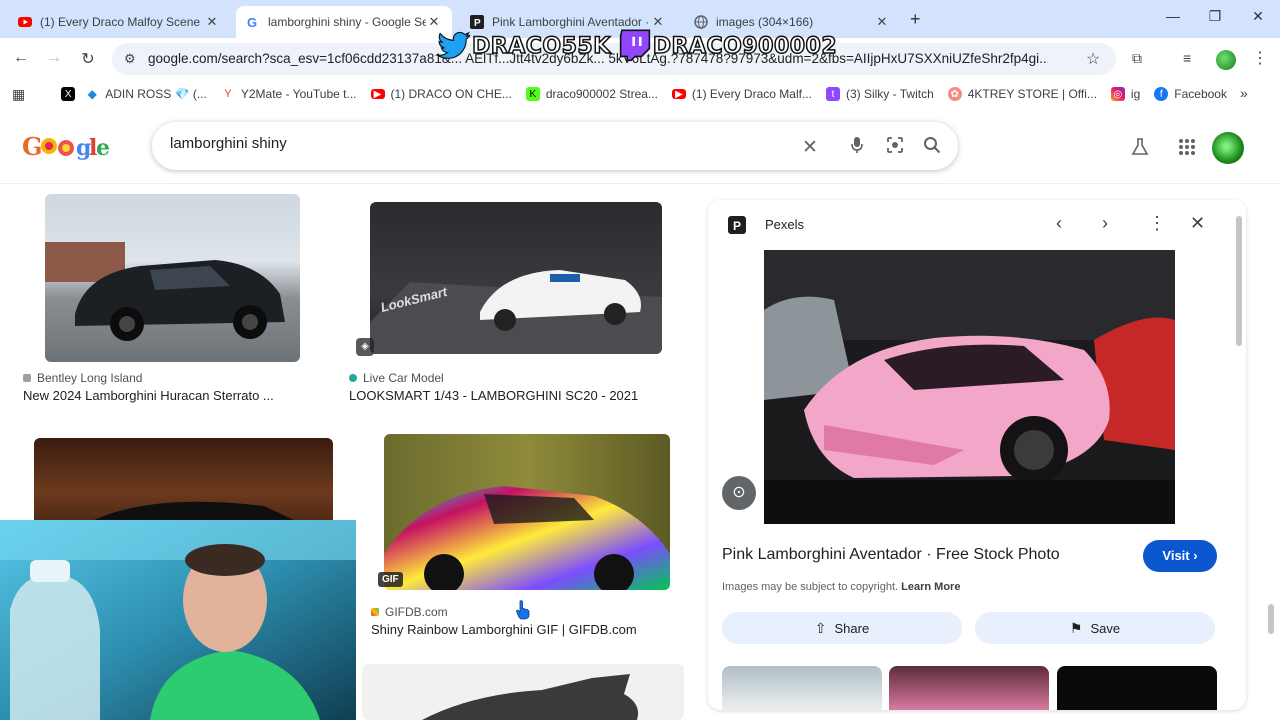 This screenshot has width=1280, height=720. What do you see at coordinates (1135, 94) in the screenshot?
I see `bookmark-label: ig` at bounding box center [1135, 94].